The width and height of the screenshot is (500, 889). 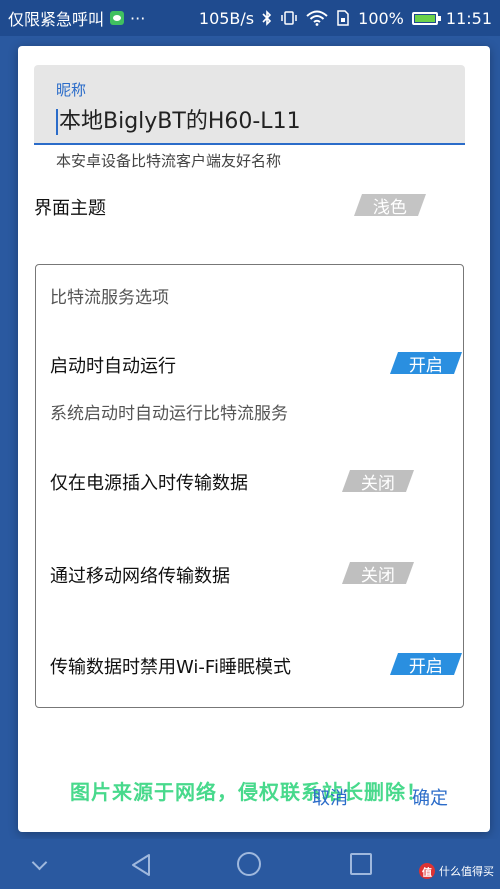 I want to click on text-cursor, so click(x=57, y=122).